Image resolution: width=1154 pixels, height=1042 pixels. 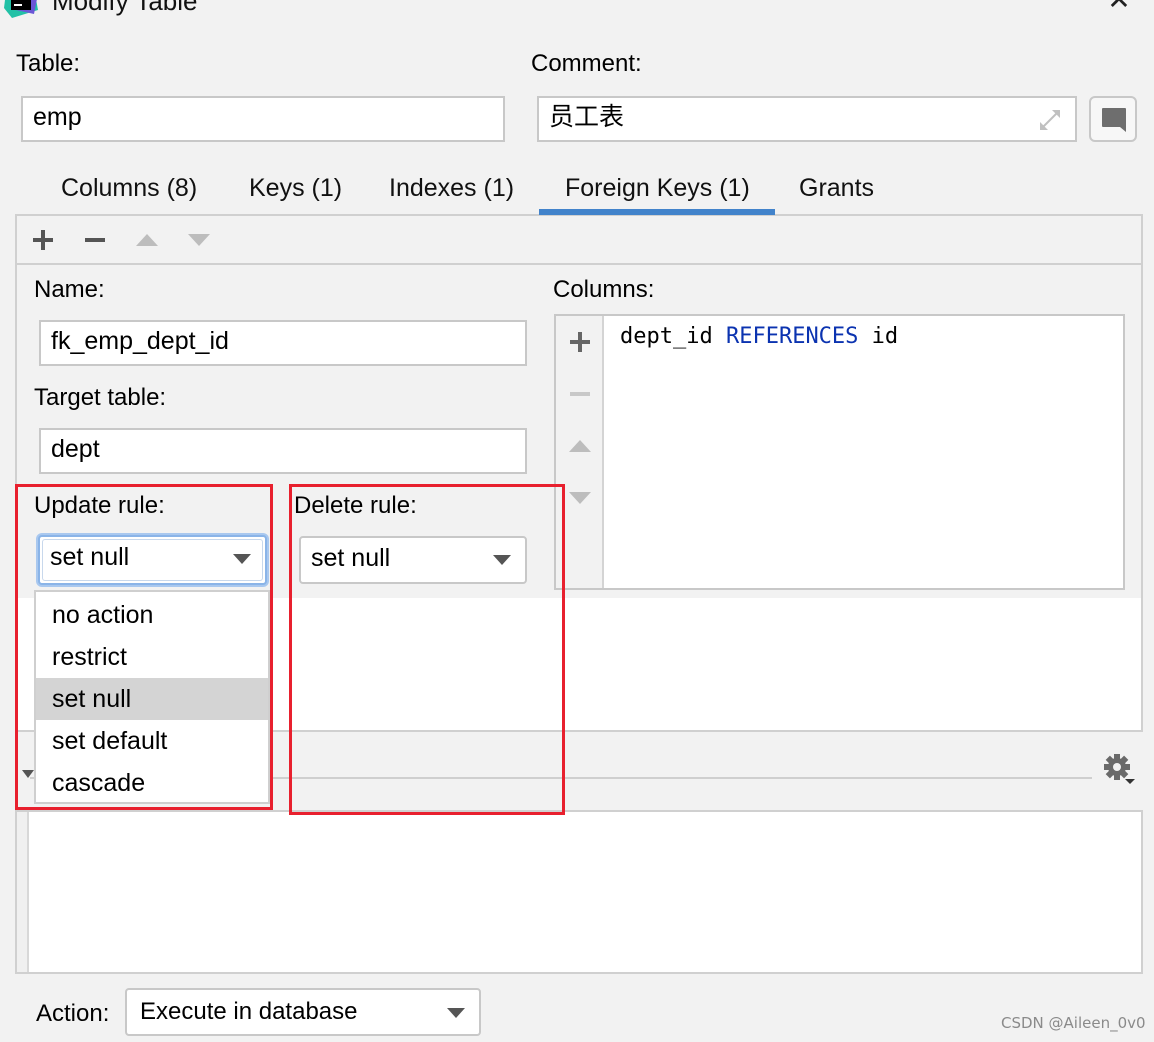 I want to click on tab-columns: Columns (8), so click(x=129, y=192).